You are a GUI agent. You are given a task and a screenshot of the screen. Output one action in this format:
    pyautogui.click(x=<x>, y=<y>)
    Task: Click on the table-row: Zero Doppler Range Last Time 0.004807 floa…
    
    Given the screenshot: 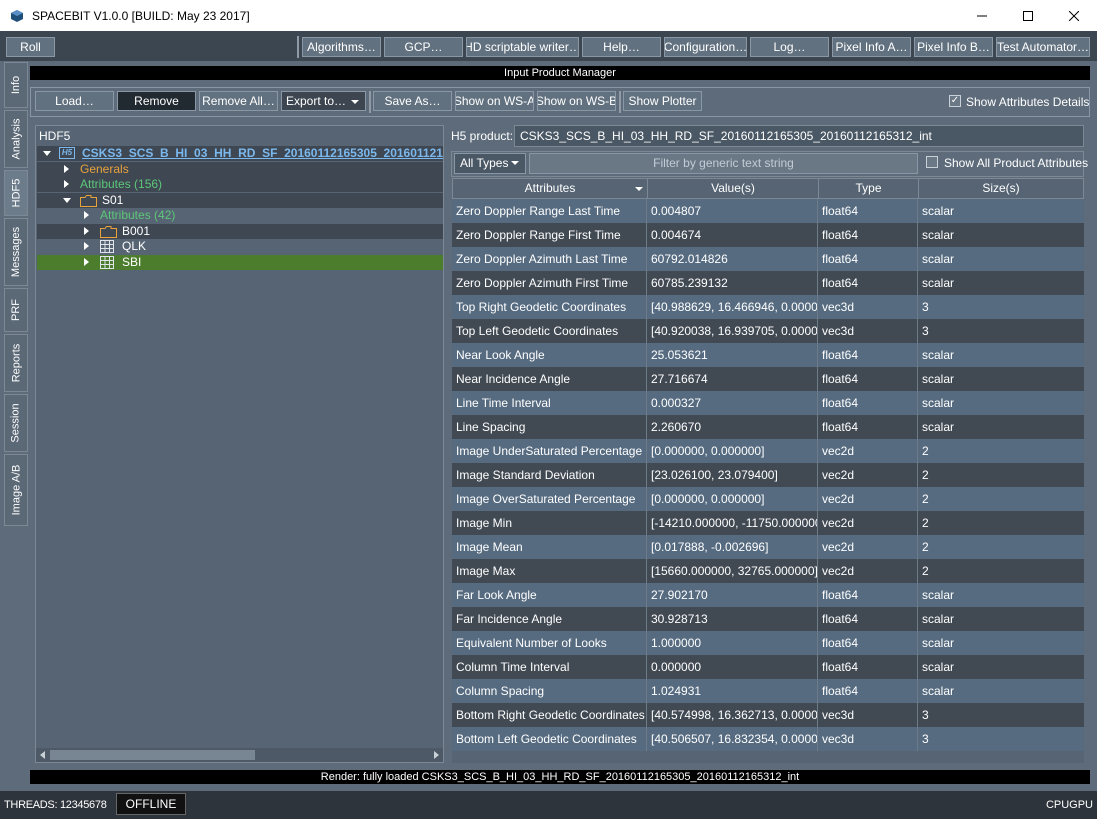 What is the action you would take?
    pyautogui.click(x=768, y=211)
    